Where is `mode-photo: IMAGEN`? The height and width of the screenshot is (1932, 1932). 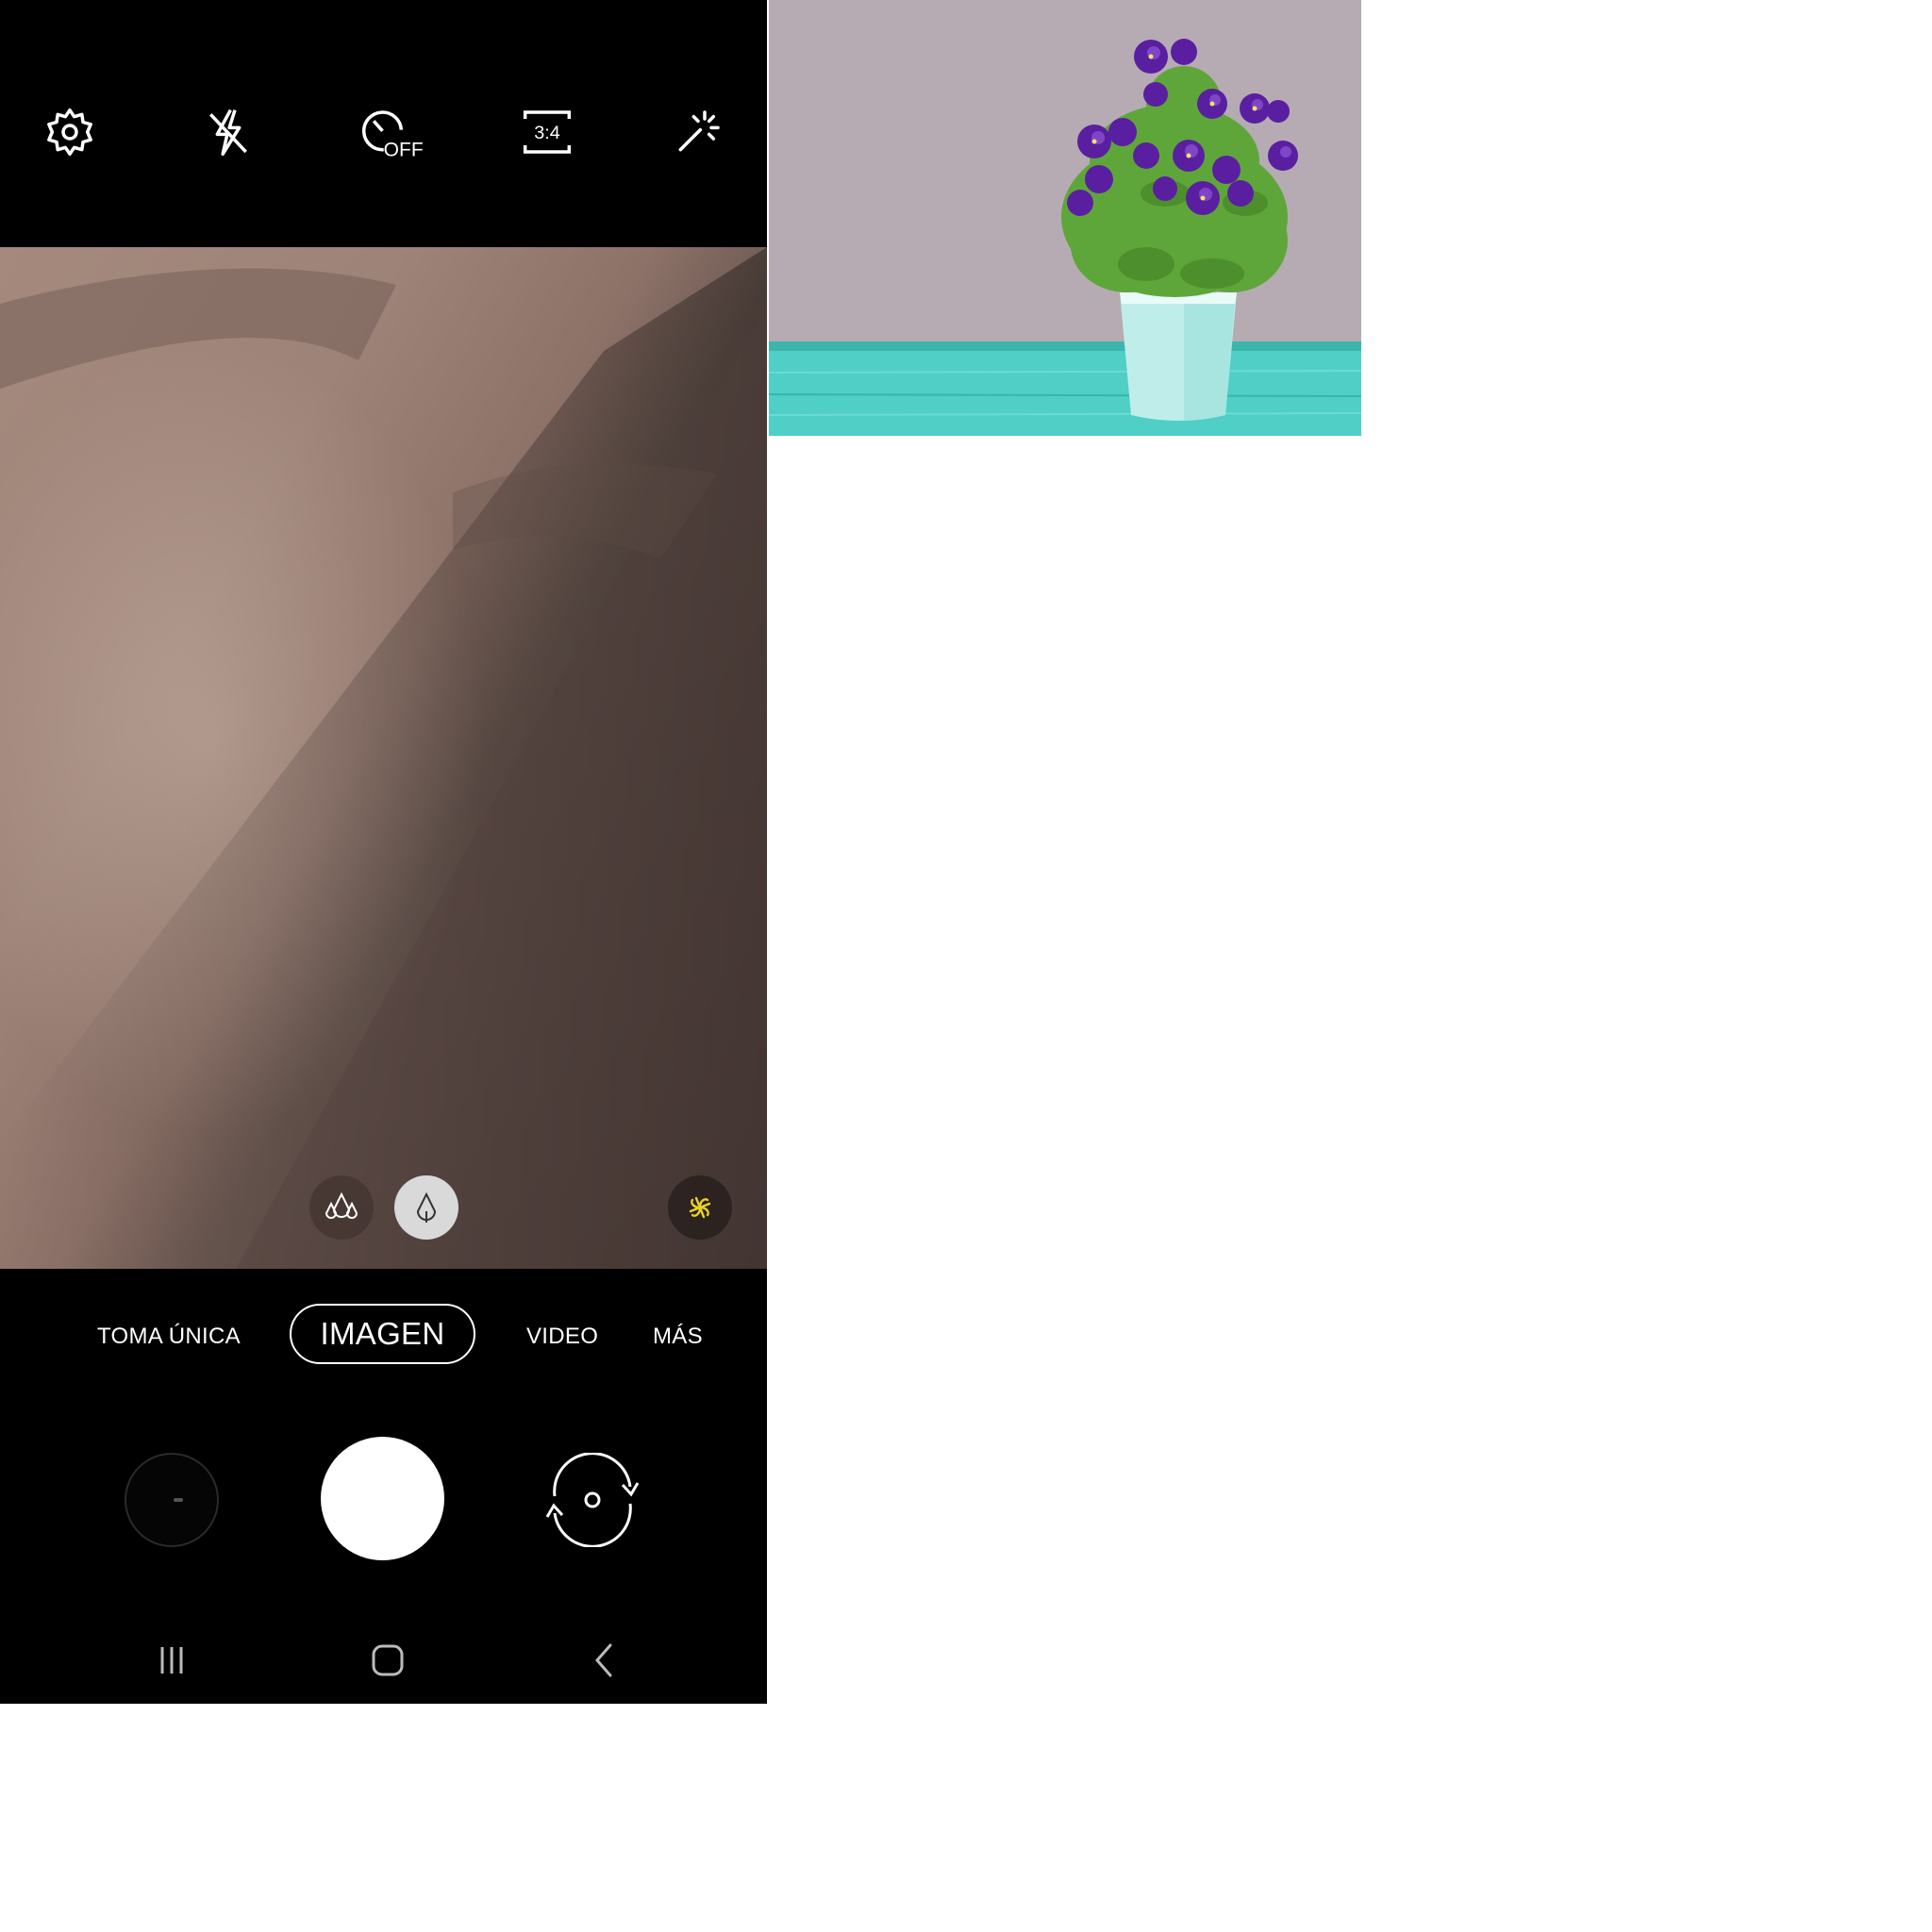 mode-photo: IMAGEN is located at coordinates (383, 1334).